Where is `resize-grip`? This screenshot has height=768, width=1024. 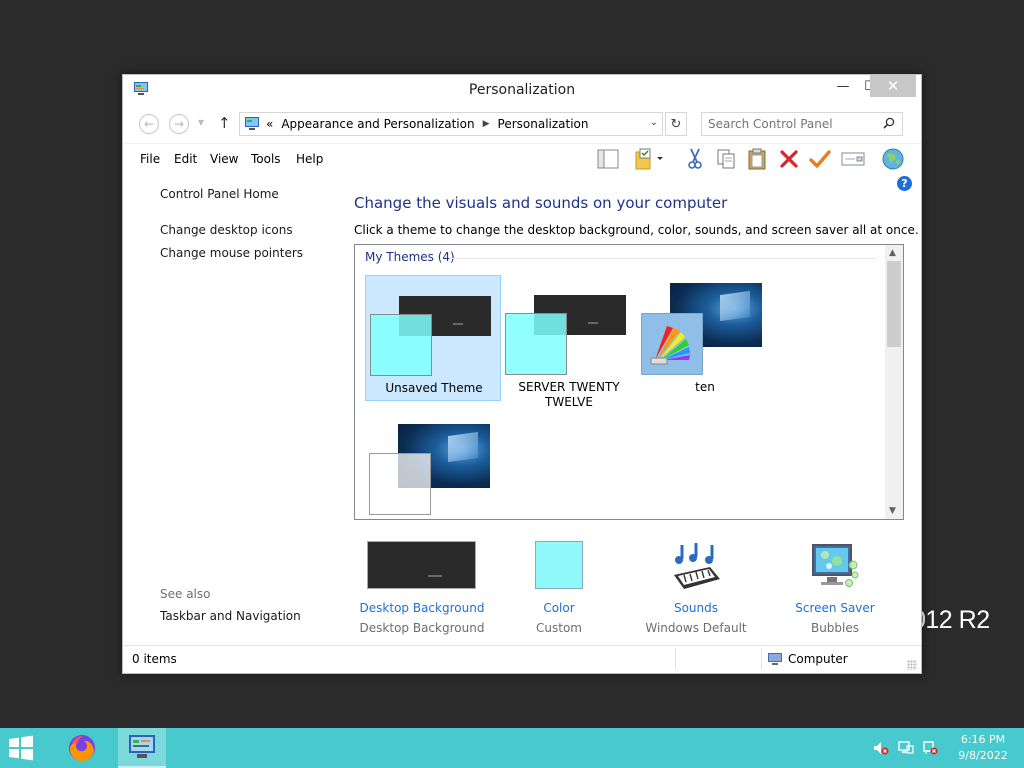 resize-grip is located at coordinates (912, 665).